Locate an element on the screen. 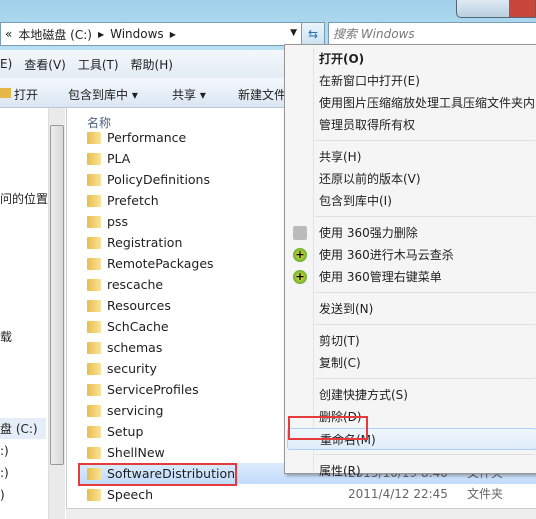 The image size is (536, 519). file-name: servicing is located at coordinates (135, 410).